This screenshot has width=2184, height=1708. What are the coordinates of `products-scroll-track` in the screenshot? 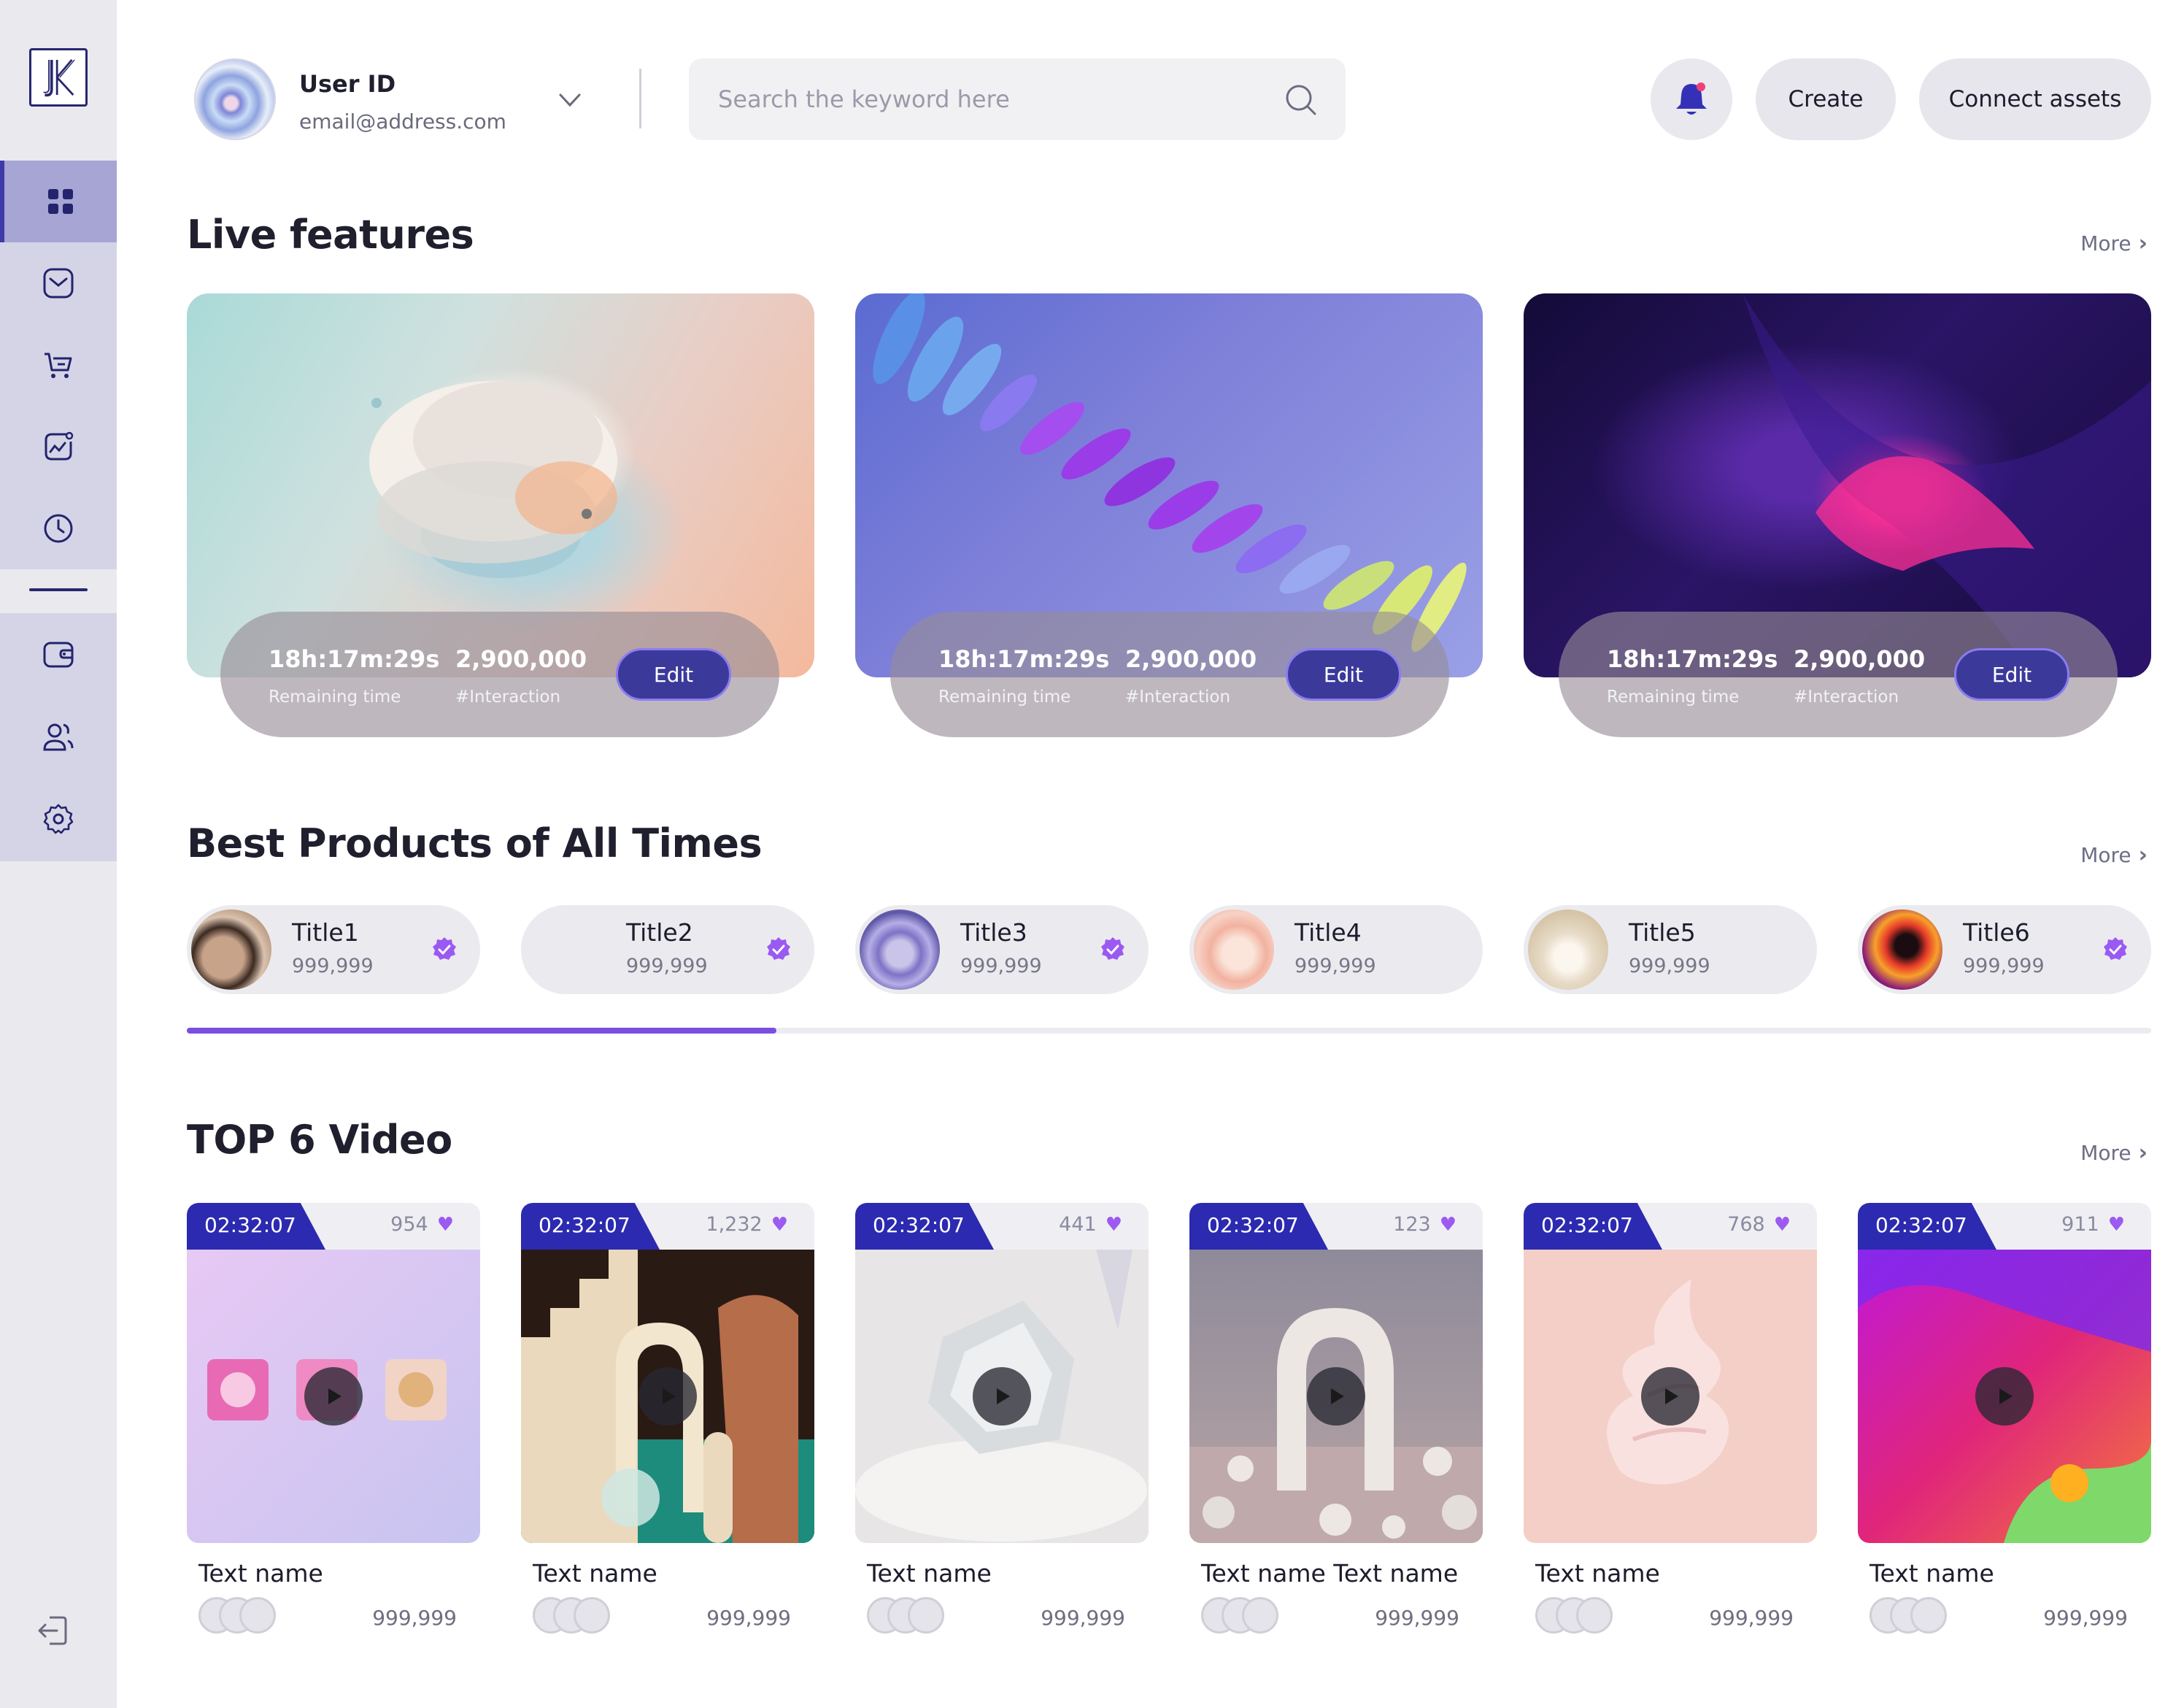 It's located at (1169, 1031).